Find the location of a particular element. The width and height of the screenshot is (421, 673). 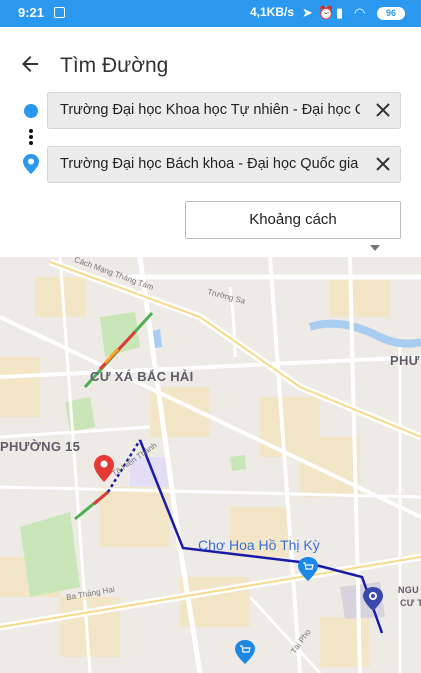

wifi-icon: ◠ is located at coordinates (360, 12).